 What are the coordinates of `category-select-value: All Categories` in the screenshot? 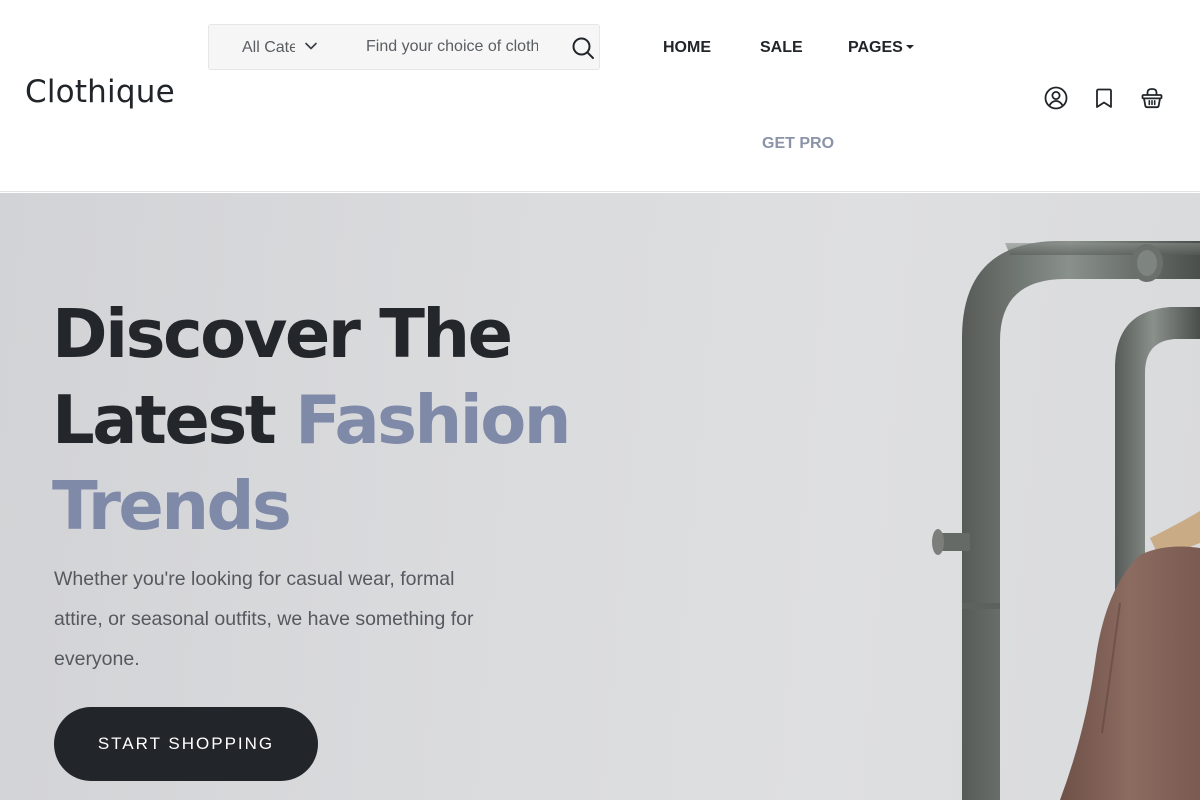 It's located at (268, 47).